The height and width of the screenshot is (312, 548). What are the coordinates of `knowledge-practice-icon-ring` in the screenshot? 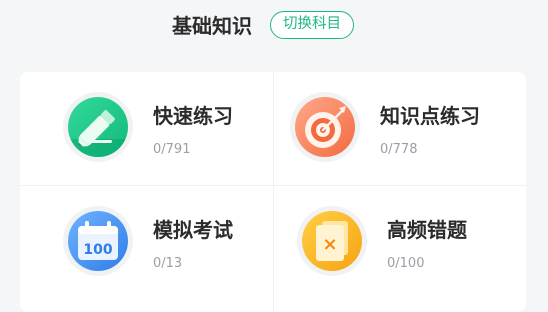 It's located at (325, 127).